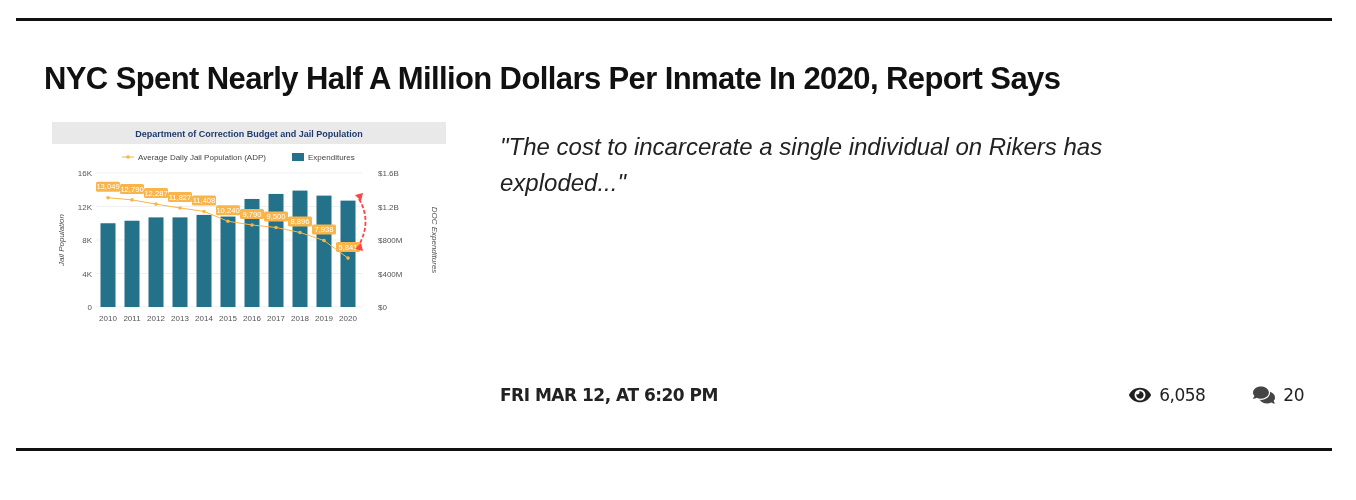 Image resolution: width=1356 pixels, height=500 pixels. I want to click on legend-label: Average Daily Jail Population (ADP), so click(202, 157).